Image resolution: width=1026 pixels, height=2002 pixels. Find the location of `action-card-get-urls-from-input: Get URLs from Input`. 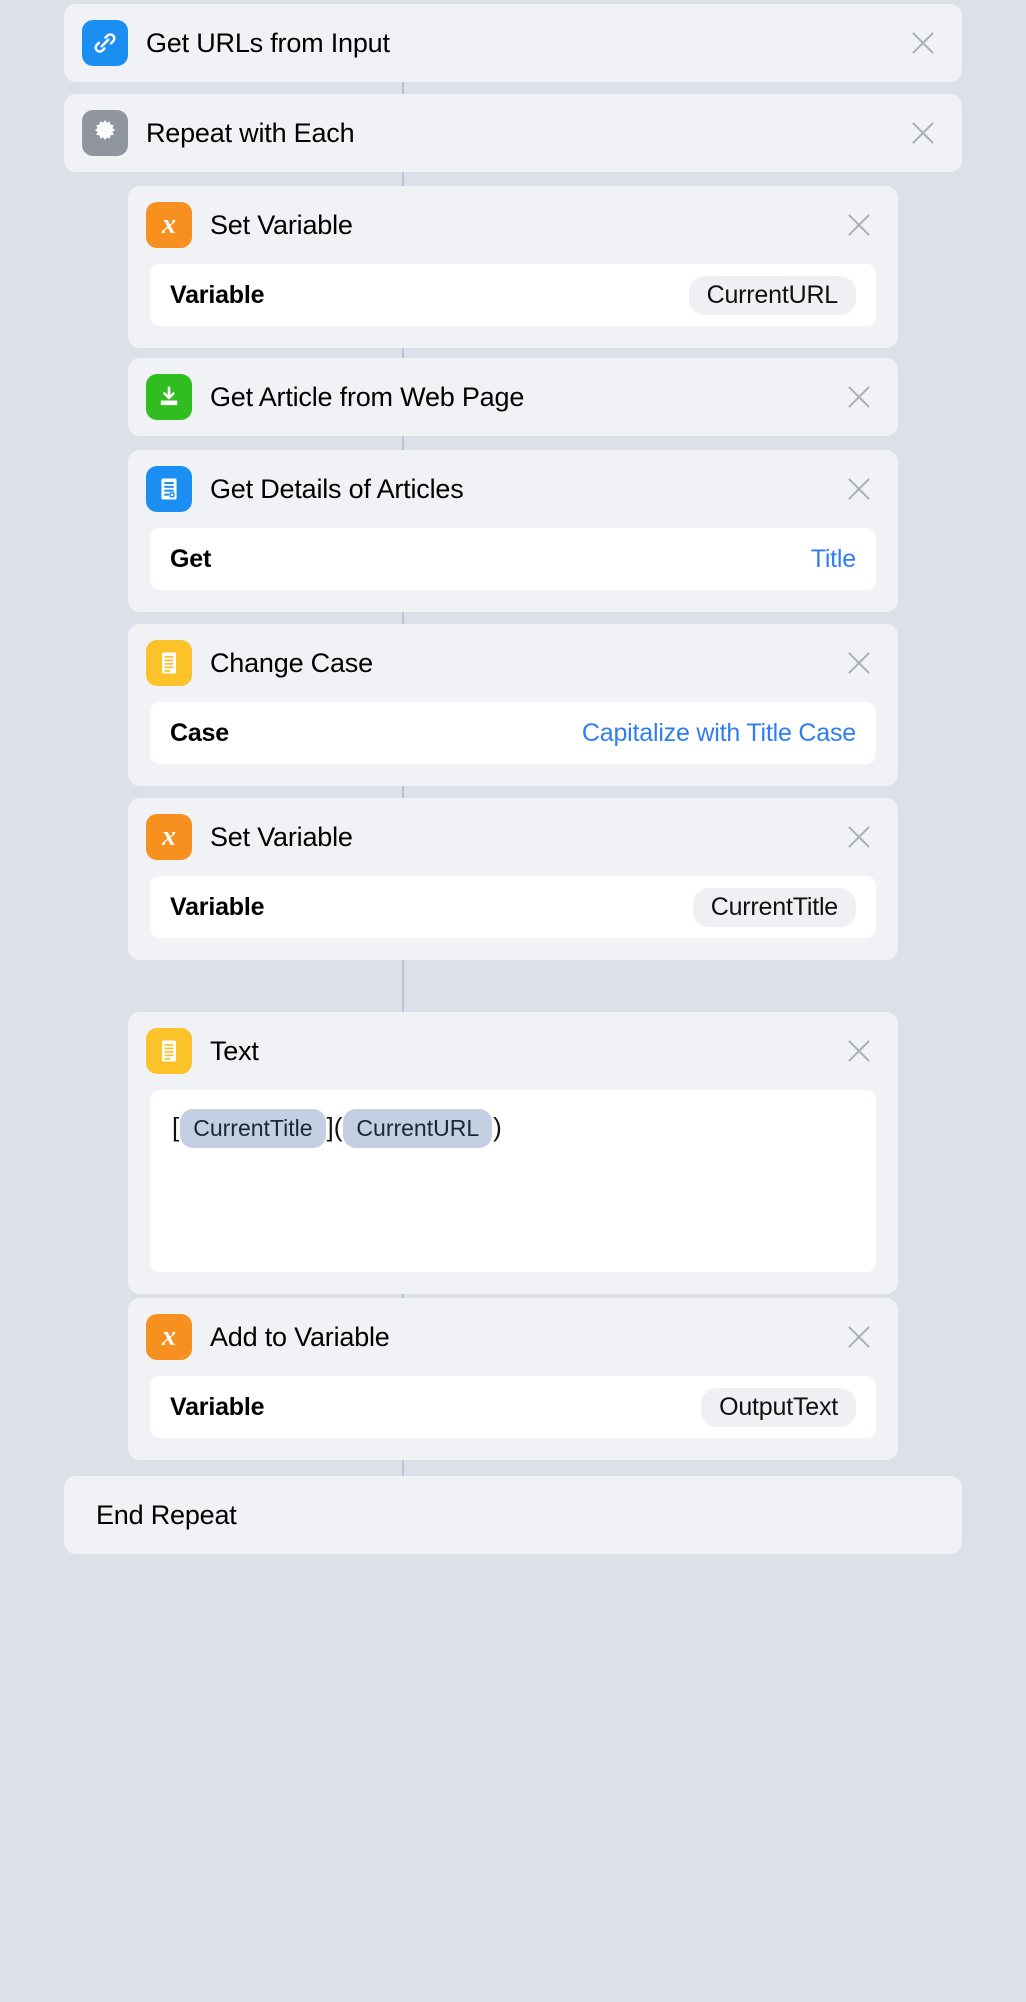

action-card-get-urls-from-input: Get URLs from Input is located at coordinates (513, 43).